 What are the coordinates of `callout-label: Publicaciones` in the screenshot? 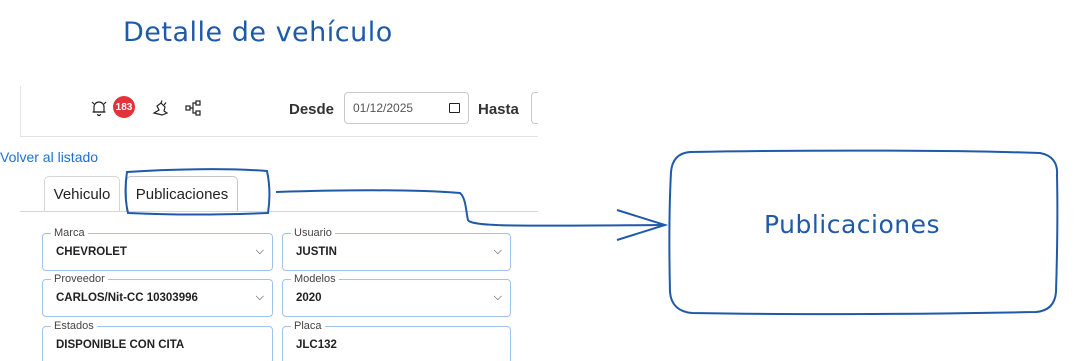 It's located at (852, 224).